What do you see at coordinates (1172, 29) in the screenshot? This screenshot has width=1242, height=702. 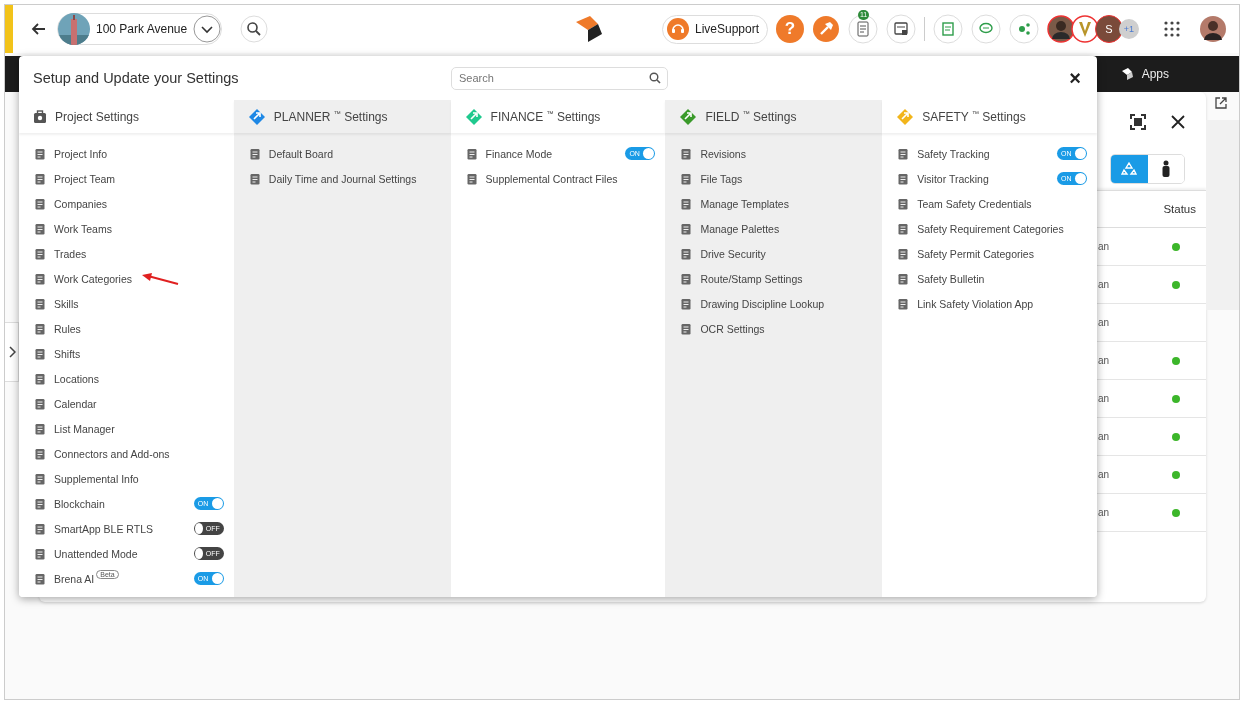 I see `apps-grid-icon` at bounding box center [1172, 29].